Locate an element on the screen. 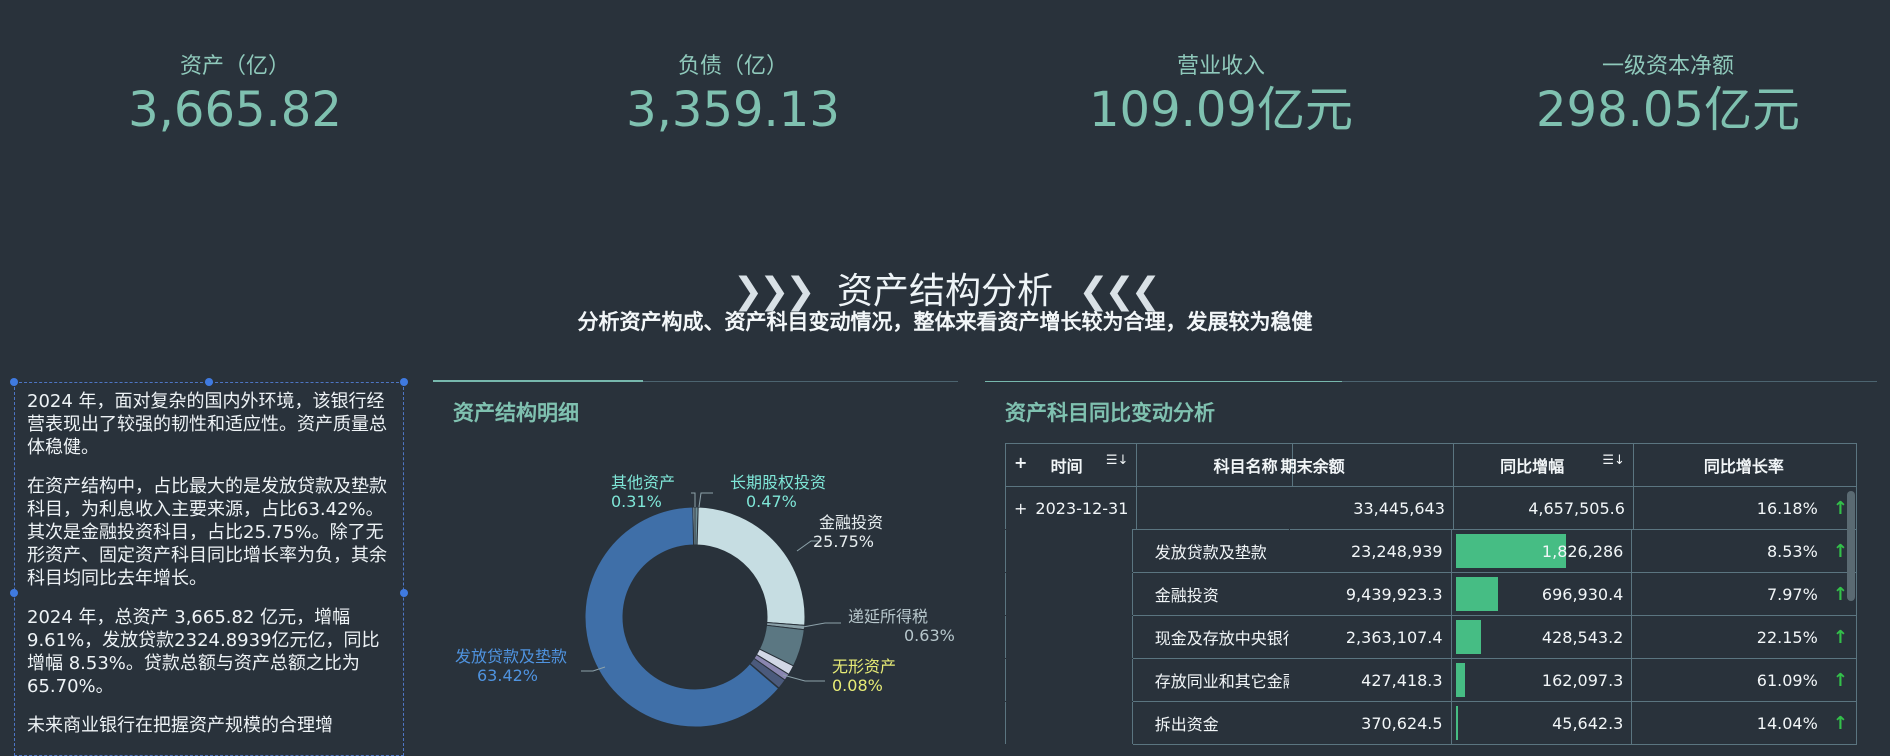 The image size is (1890, 756). cell-balance: 370,624.5 is located at coordinates (1370, 723).